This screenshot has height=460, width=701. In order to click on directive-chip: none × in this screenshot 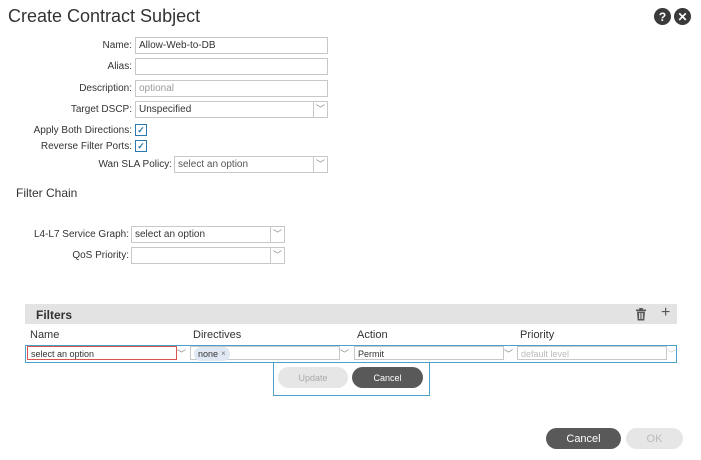, I will do `click(212, 354)`.